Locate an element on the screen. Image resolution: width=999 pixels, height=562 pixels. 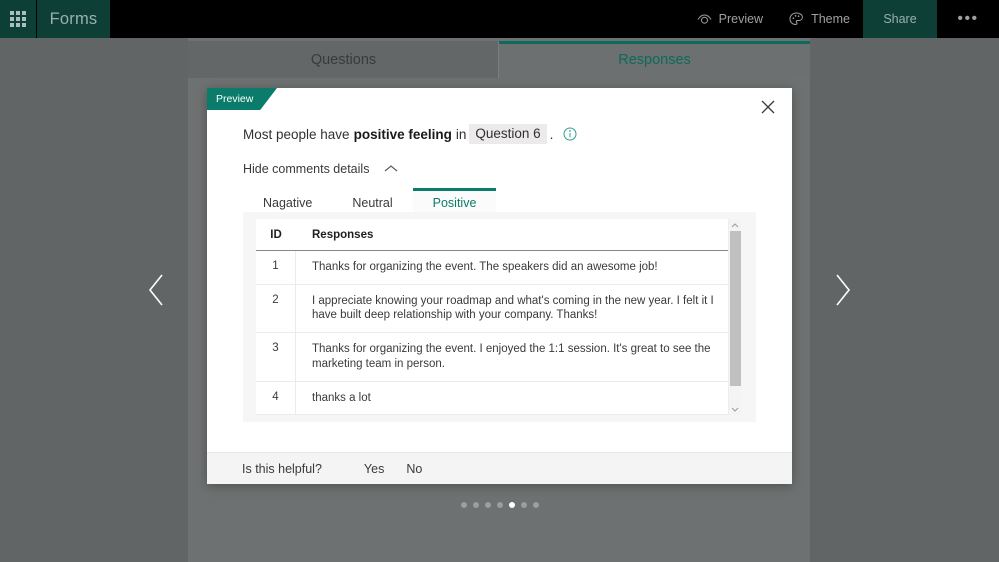
chevron-up-icon is located at coordinates (391, 169).